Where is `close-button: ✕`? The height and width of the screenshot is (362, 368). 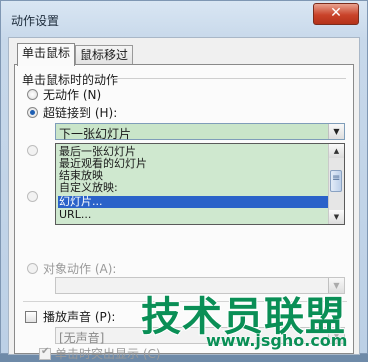
close-button: ✕ is located at coordinates (336, 14).